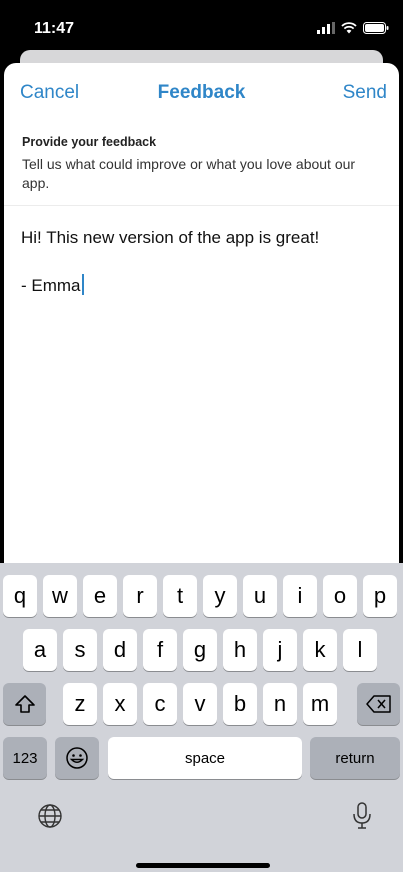 The height and width of the screenshot is (872, 403). What do you see at coordinates (120, 650) in the screenshot?
I see `key-d: d` at bounding box center [120, 650].